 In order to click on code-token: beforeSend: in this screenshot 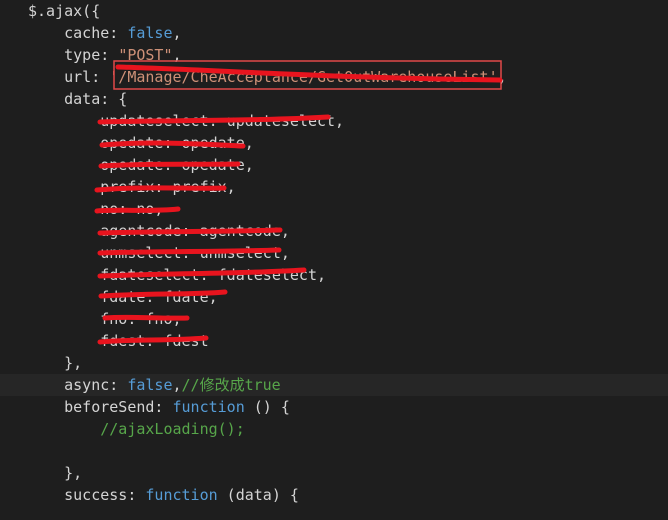, I will do `click(100, 407)`.